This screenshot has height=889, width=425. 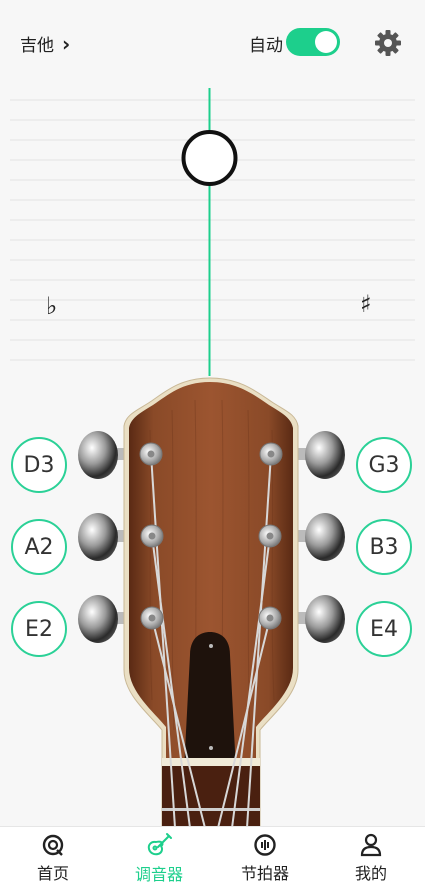 I want to click on tuner-pegs-left, so click(x=103, y=537).